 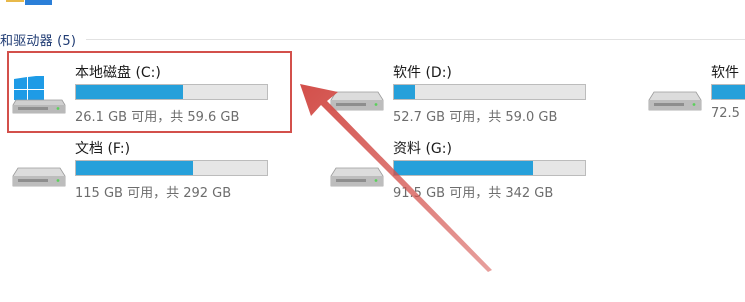 I want to click on drive-item-f: 文档 (F:) 115 GB 可用，共 292 GB, so click(x=162, y=171).